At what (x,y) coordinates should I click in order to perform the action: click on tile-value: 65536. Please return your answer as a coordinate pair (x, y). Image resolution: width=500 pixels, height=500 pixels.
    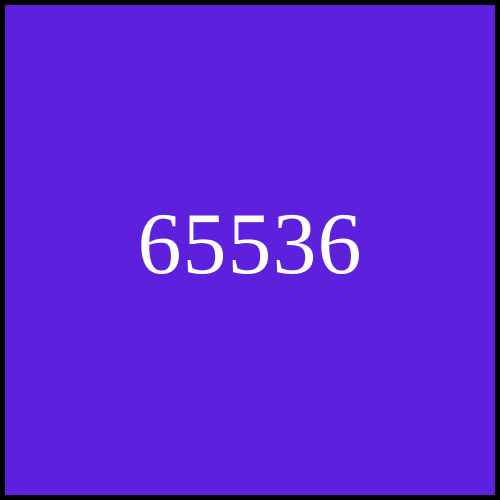
    Looking at the image, I should click on (250, 244).